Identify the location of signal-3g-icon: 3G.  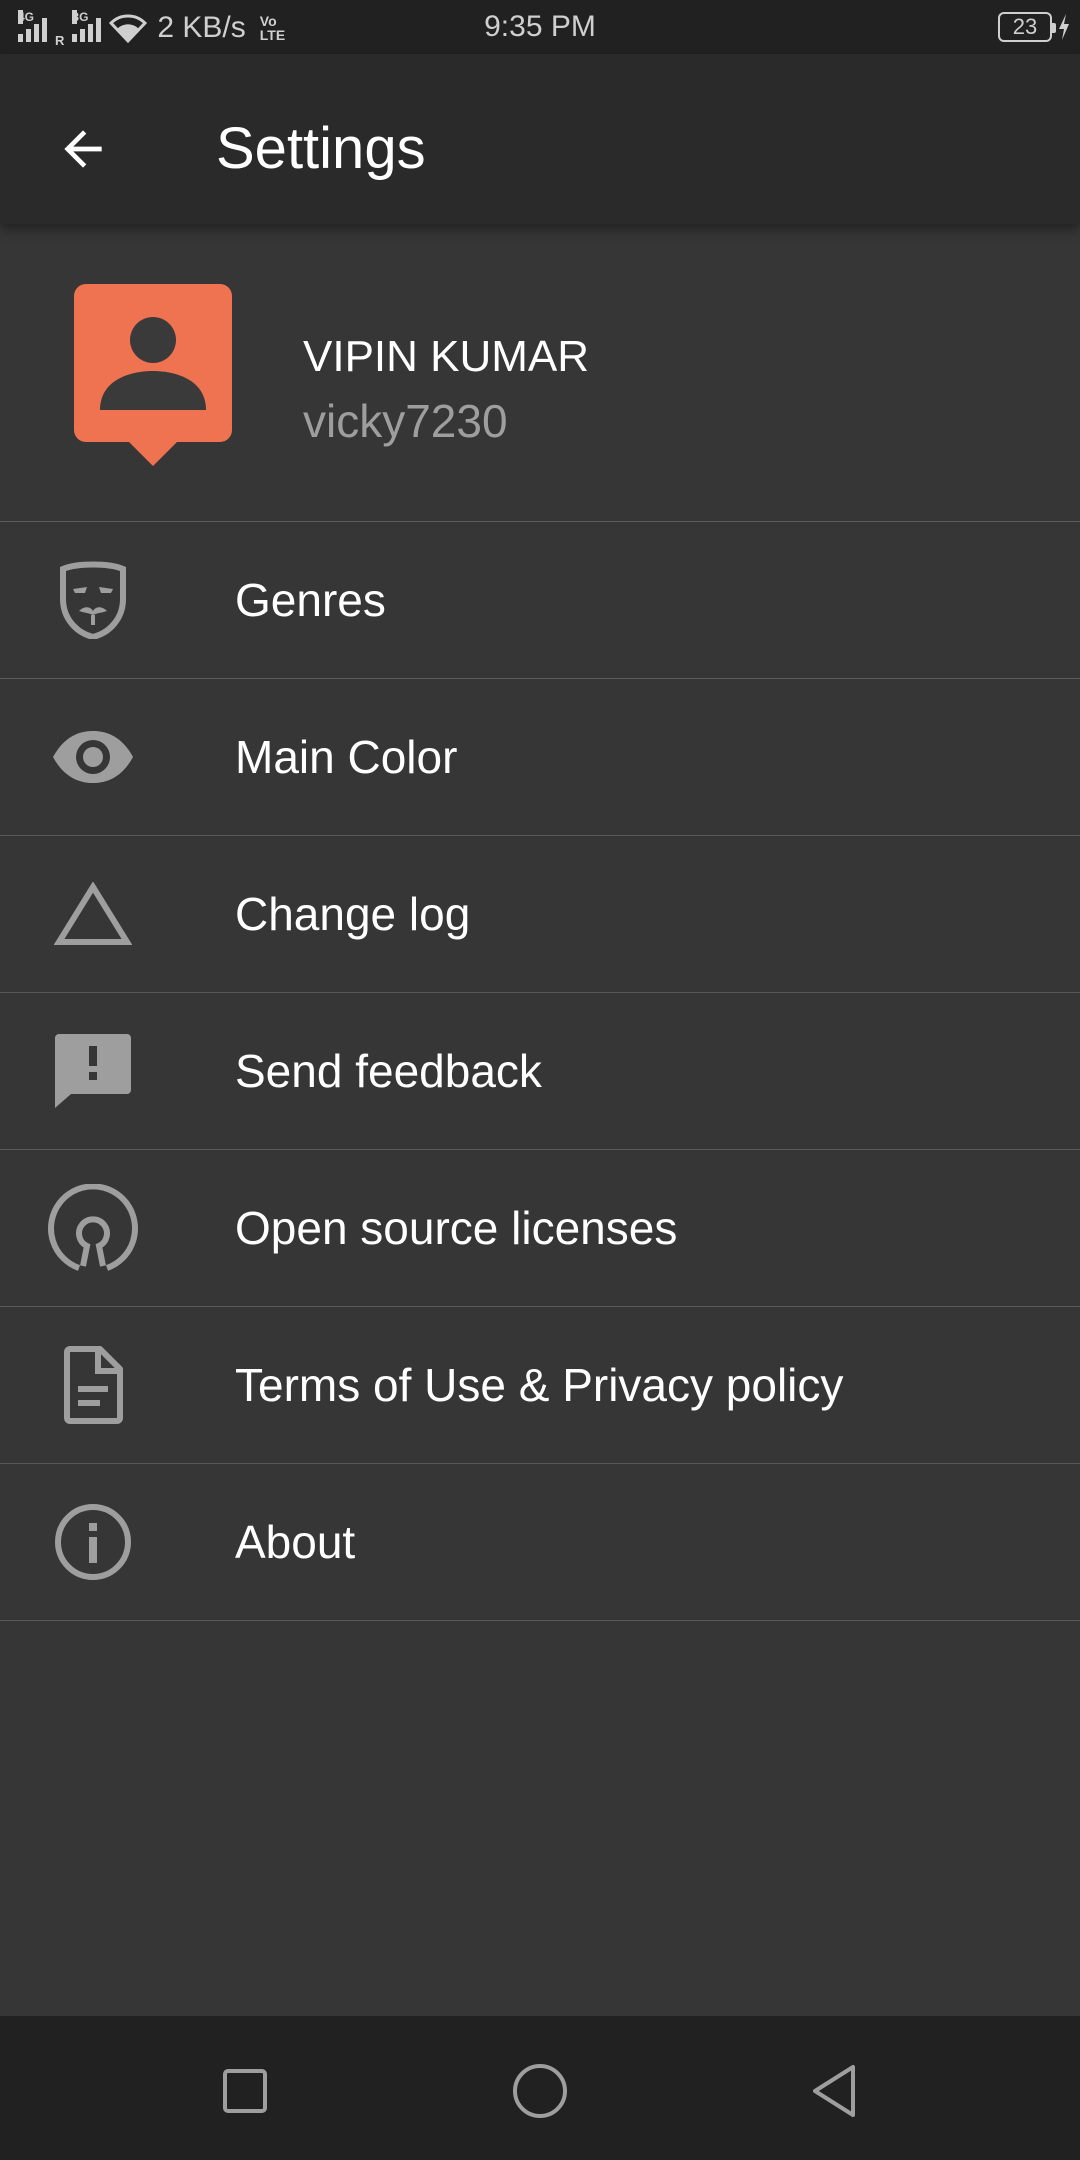
(87, 26).